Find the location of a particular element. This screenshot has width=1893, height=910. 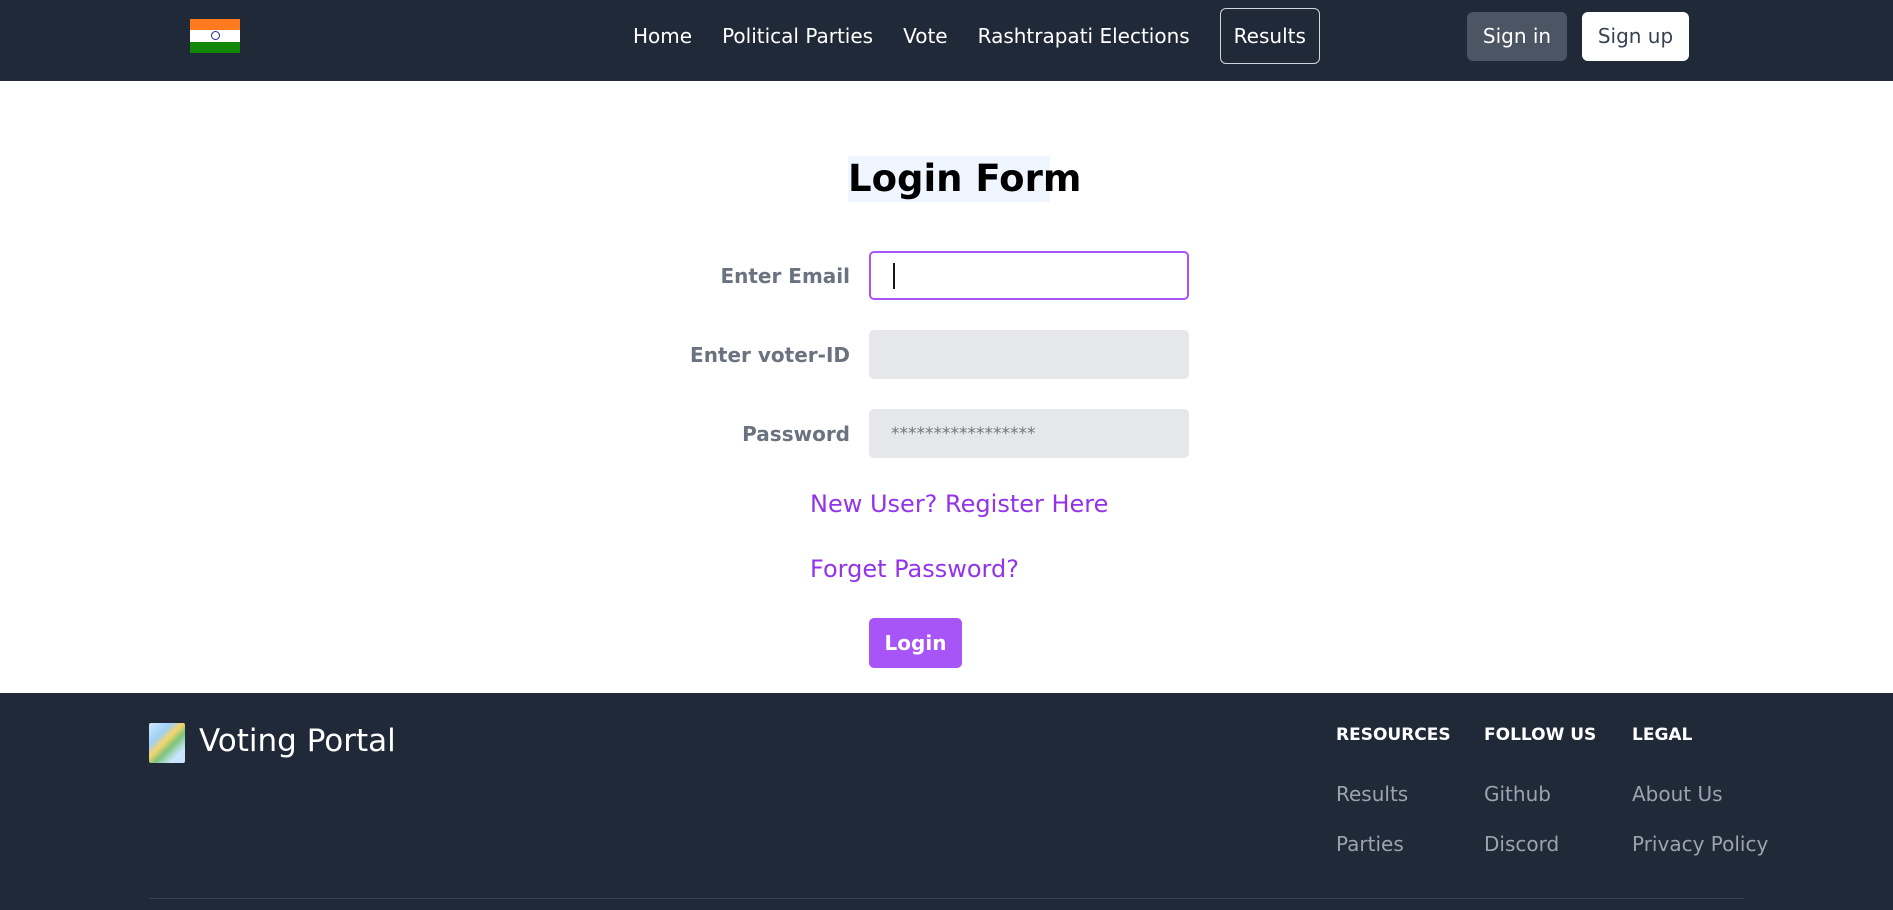

footer-link-discord: Discord is located at coordinates (1521, 844).